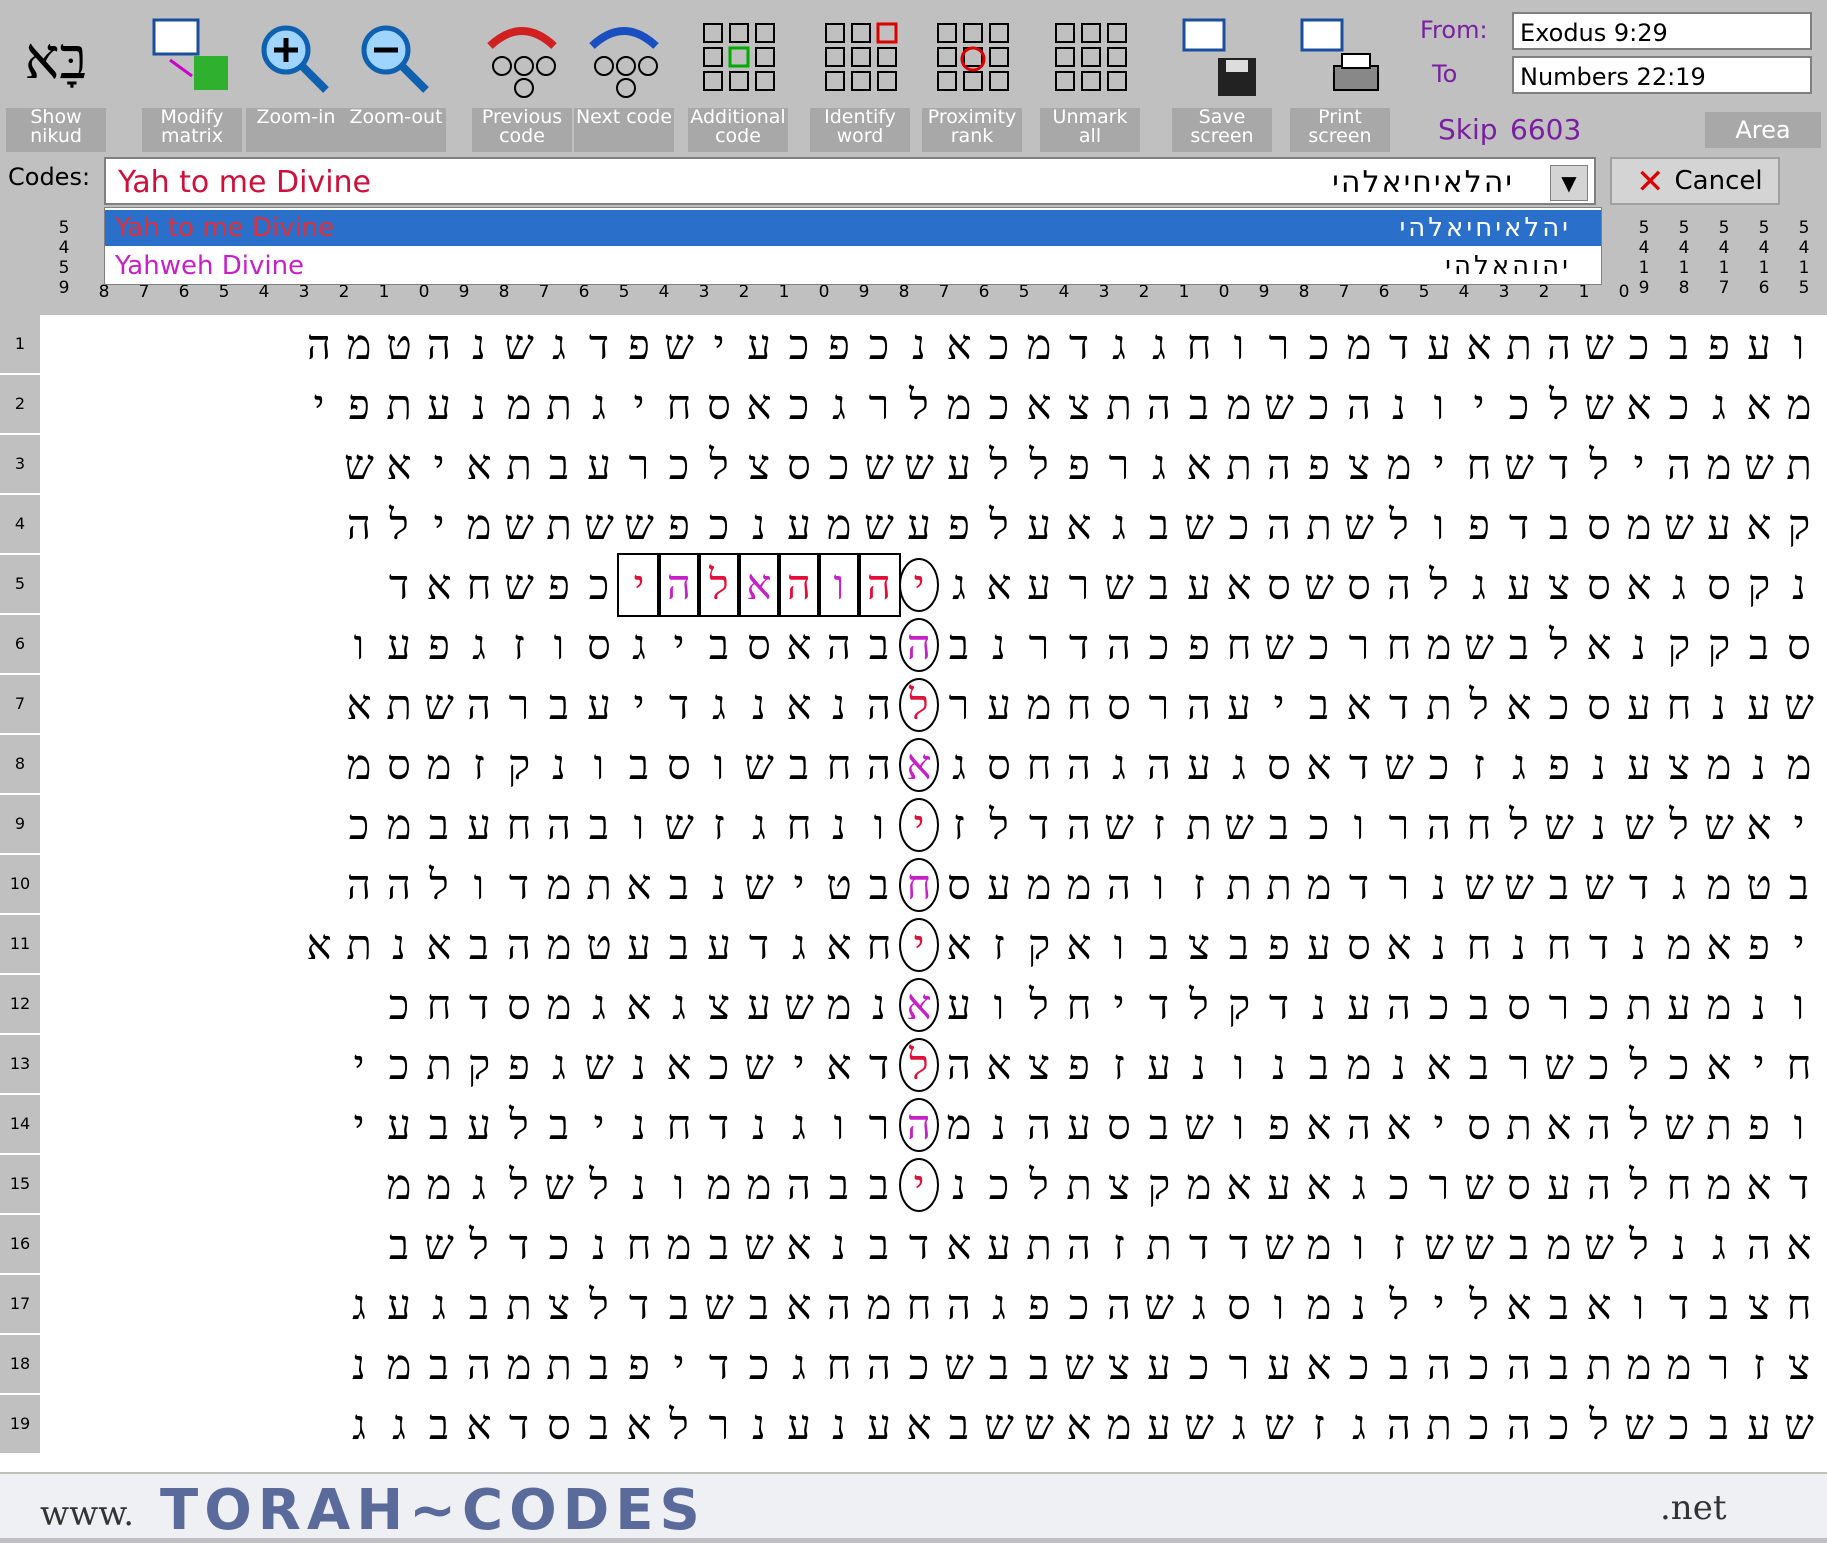 The width and height of the screenshot is (1827, 1543). What do you see at coordinates (1119, 465) in the screenshot?
I see `matrix-letter: ר` at bounding box center [1119, 465].